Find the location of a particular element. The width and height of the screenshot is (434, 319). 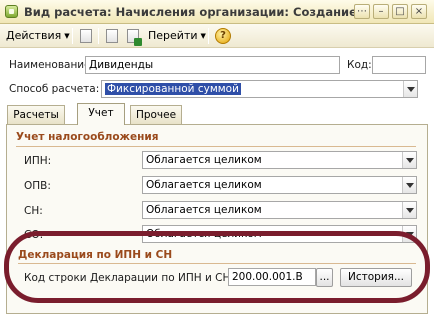

sn-dropdown-button is located at coordinates (409, 210).